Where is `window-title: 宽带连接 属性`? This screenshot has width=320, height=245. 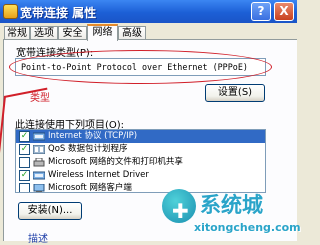 window-title: 宽带连接 属性 is located at coordinates (58, 13).